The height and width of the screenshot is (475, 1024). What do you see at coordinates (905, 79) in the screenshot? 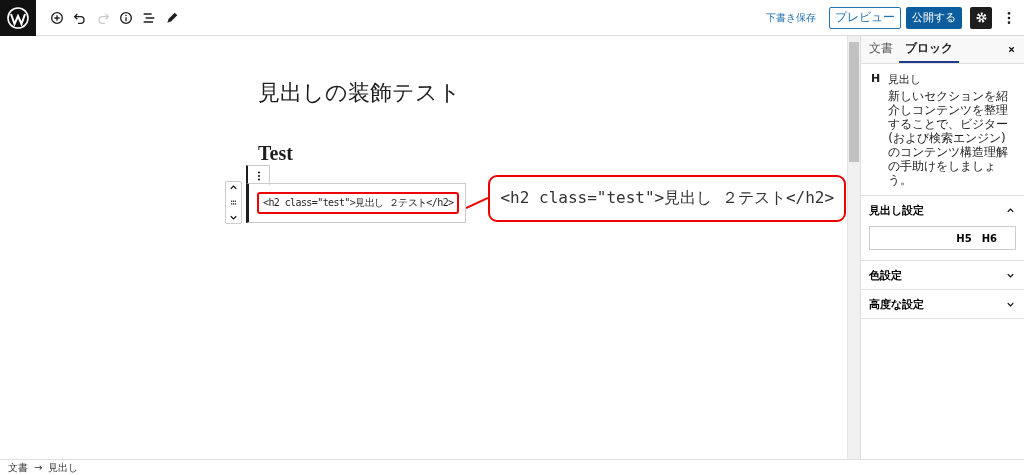
I see `block-name: 見出し` at bounding box center [905, 79].